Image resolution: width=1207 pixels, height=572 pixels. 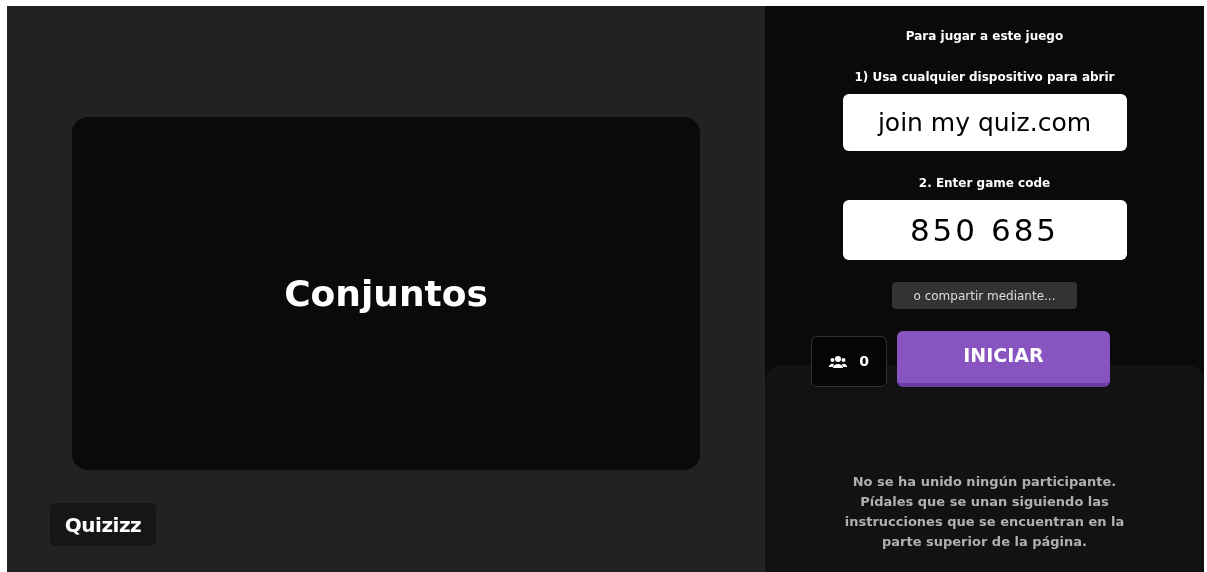 What do you see at coordinates (386, 293) in the screenshot?
I see `quiz-title: Conjuntos` at bounding box center [386, 293].